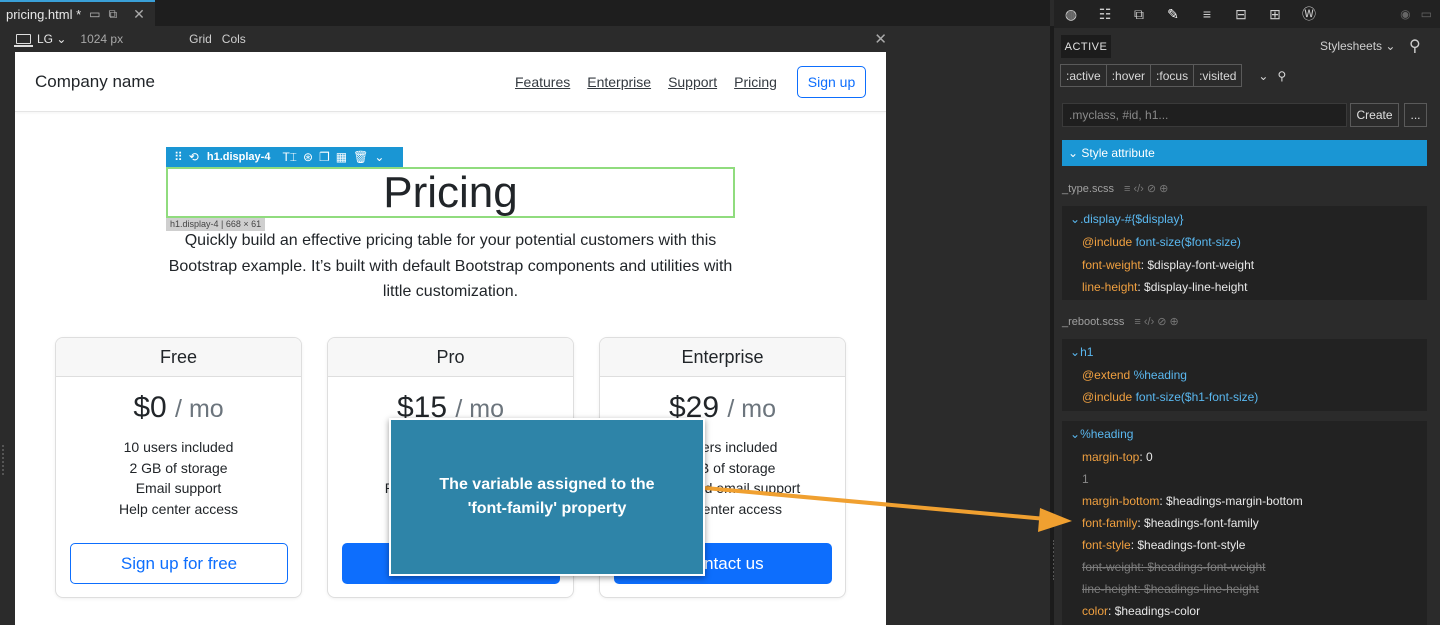  Describe the element at coordinates (1093, 322) in the screenshot. I see `file-name: _reboot.scss` at that location.